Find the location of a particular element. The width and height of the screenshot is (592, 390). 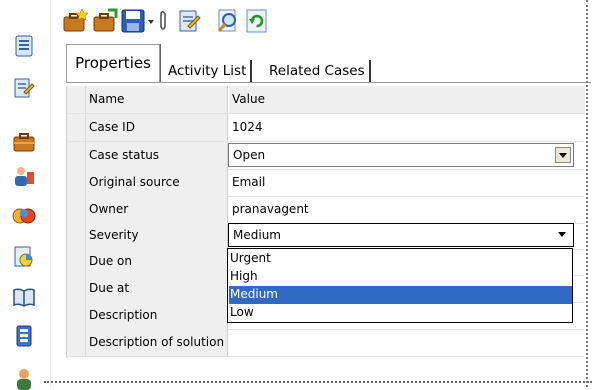

severity-option-medium: Medium is located at coordinates (400, 295).